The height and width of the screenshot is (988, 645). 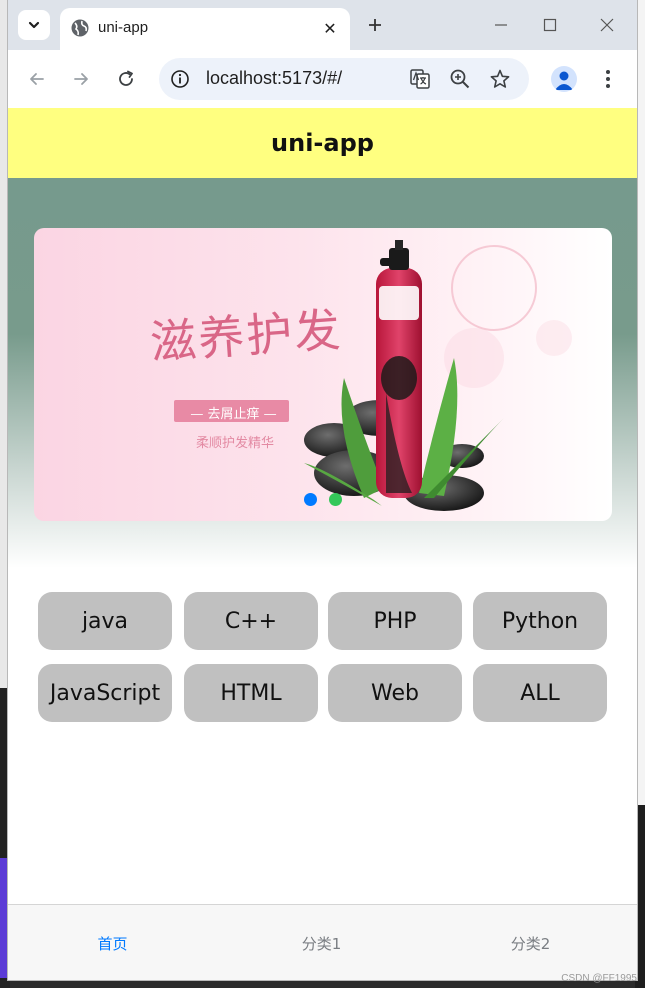 What do you see at coordinates (540, 621) in the screenshot?
I see `category-button-python: Python` at bounding box center [540, 621].